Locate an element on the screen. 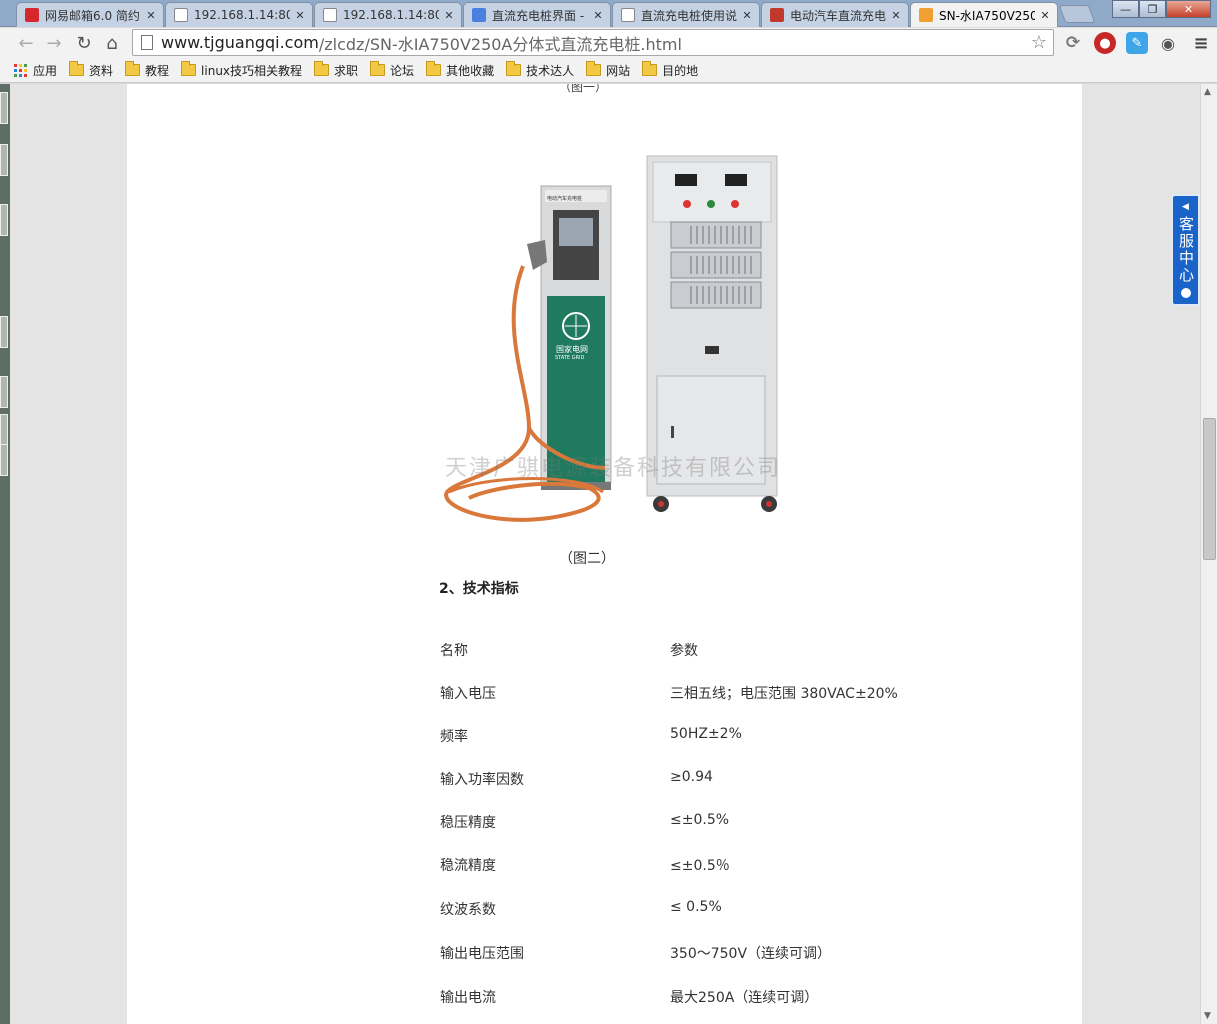  customer-service-label: 客服中心 is located at coordinates (1186, 250).